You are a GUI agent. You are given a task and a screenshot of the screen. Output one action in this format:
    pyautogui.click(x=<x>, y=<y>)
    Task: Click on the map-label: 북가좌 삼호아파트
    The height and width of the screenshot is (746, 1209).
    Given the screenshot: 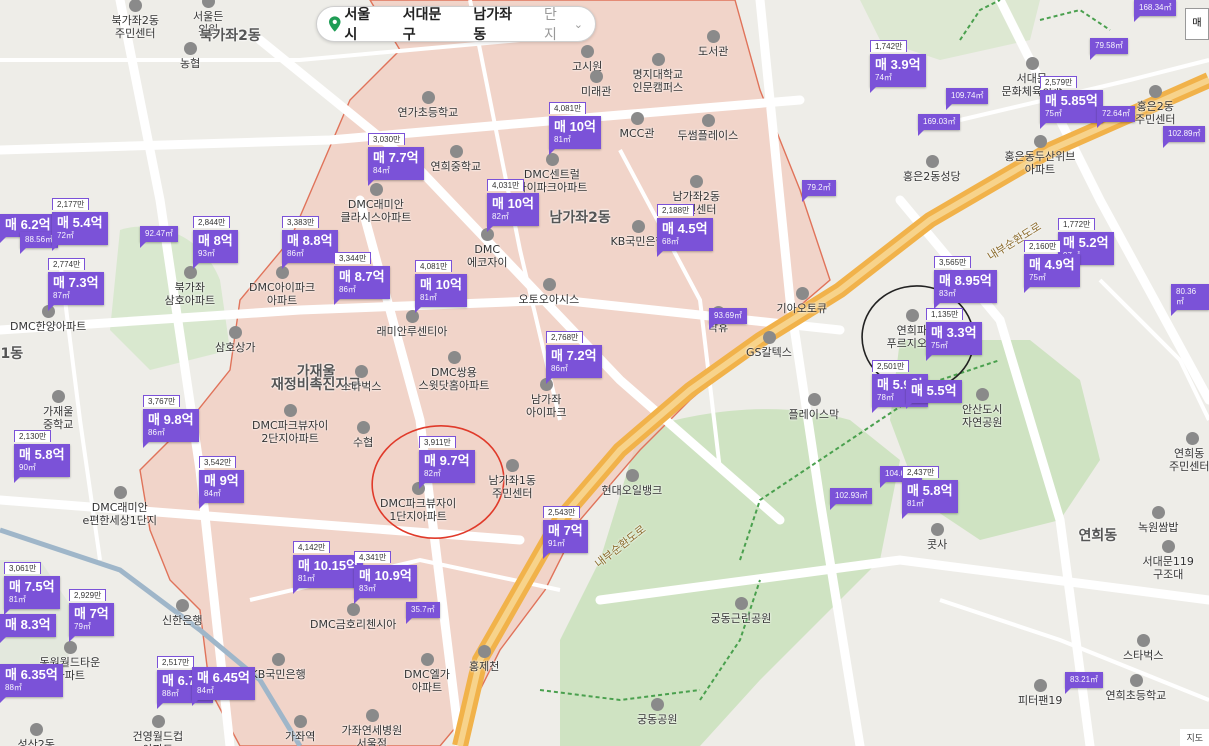 What is the action you would take?
    pyautogui.click(x=190, y=294)
    